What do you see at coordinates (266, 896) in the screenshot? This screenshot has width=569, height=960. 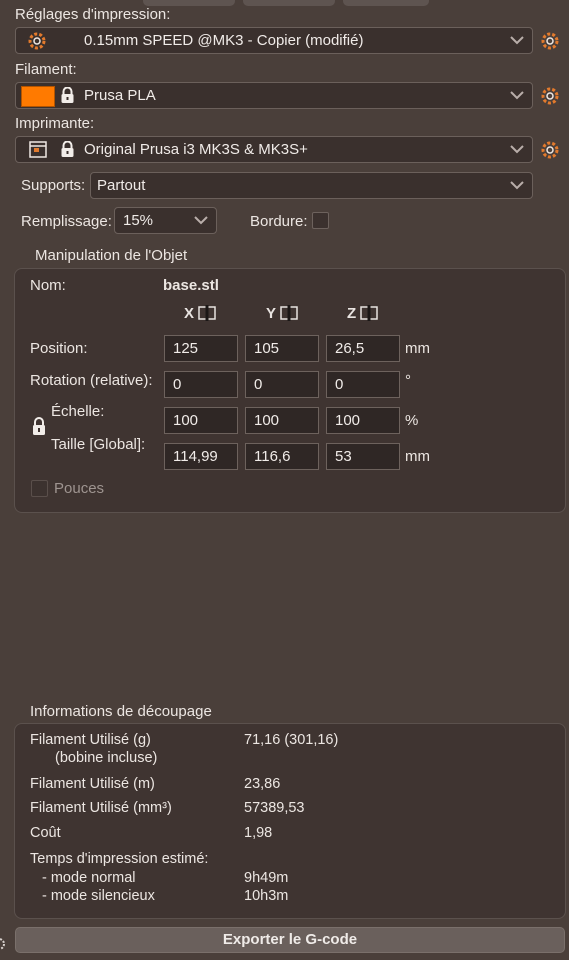 I see `silent-mode-value: 10h3m` at bounding box center [266, 896].